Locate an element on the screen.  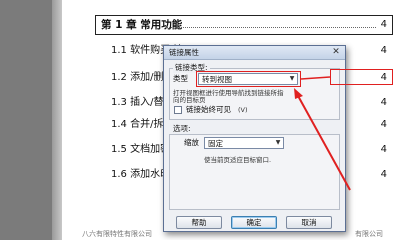
annotation-arrow-icon is located at coordinates (322, 133).